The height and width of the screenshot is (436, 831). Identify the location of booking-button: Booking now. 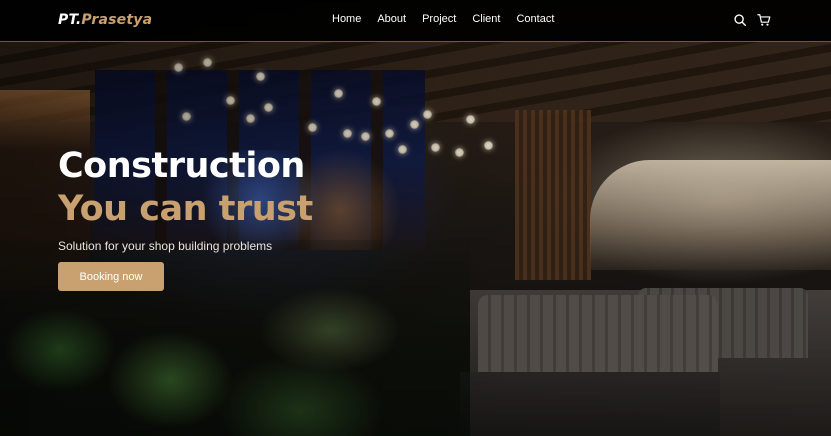
(111, 276).